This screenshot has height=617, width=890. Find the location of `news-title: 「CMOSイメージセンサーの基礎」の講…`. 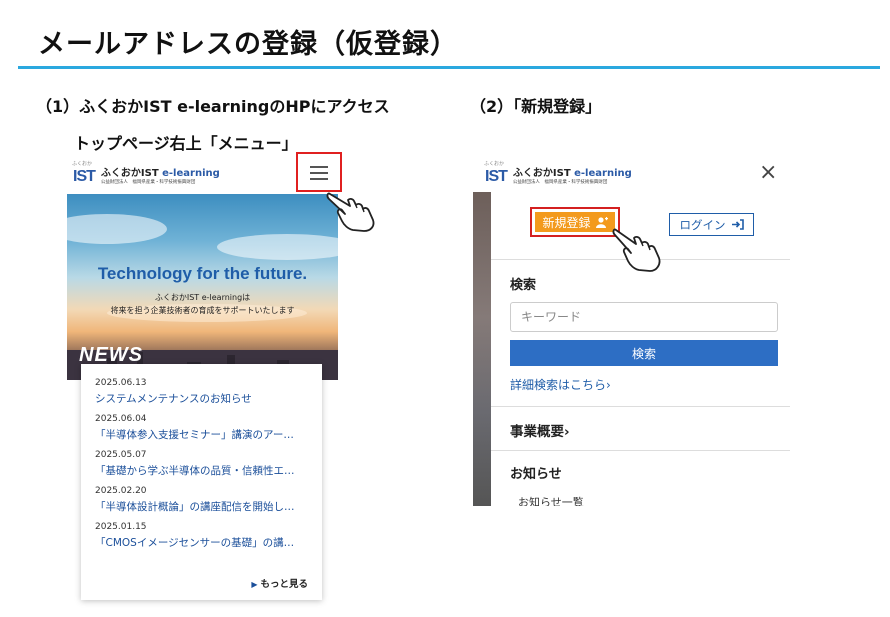

news-title: 「CMOSイメージセンサーの基礎」の講… is located at coordinates (207, 542).